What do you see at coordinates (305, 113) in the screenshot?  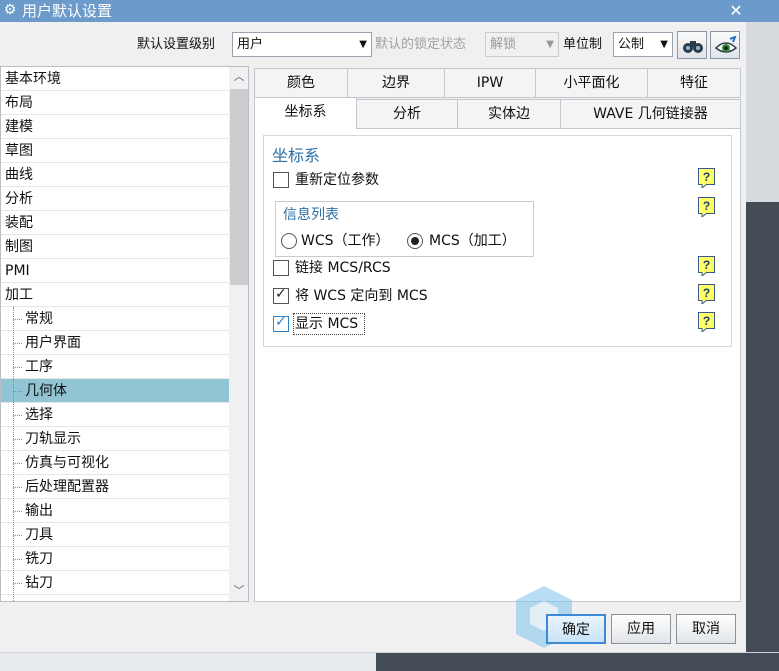 I see `tab-csys: 坐标系` at bounding box center [305, 113].